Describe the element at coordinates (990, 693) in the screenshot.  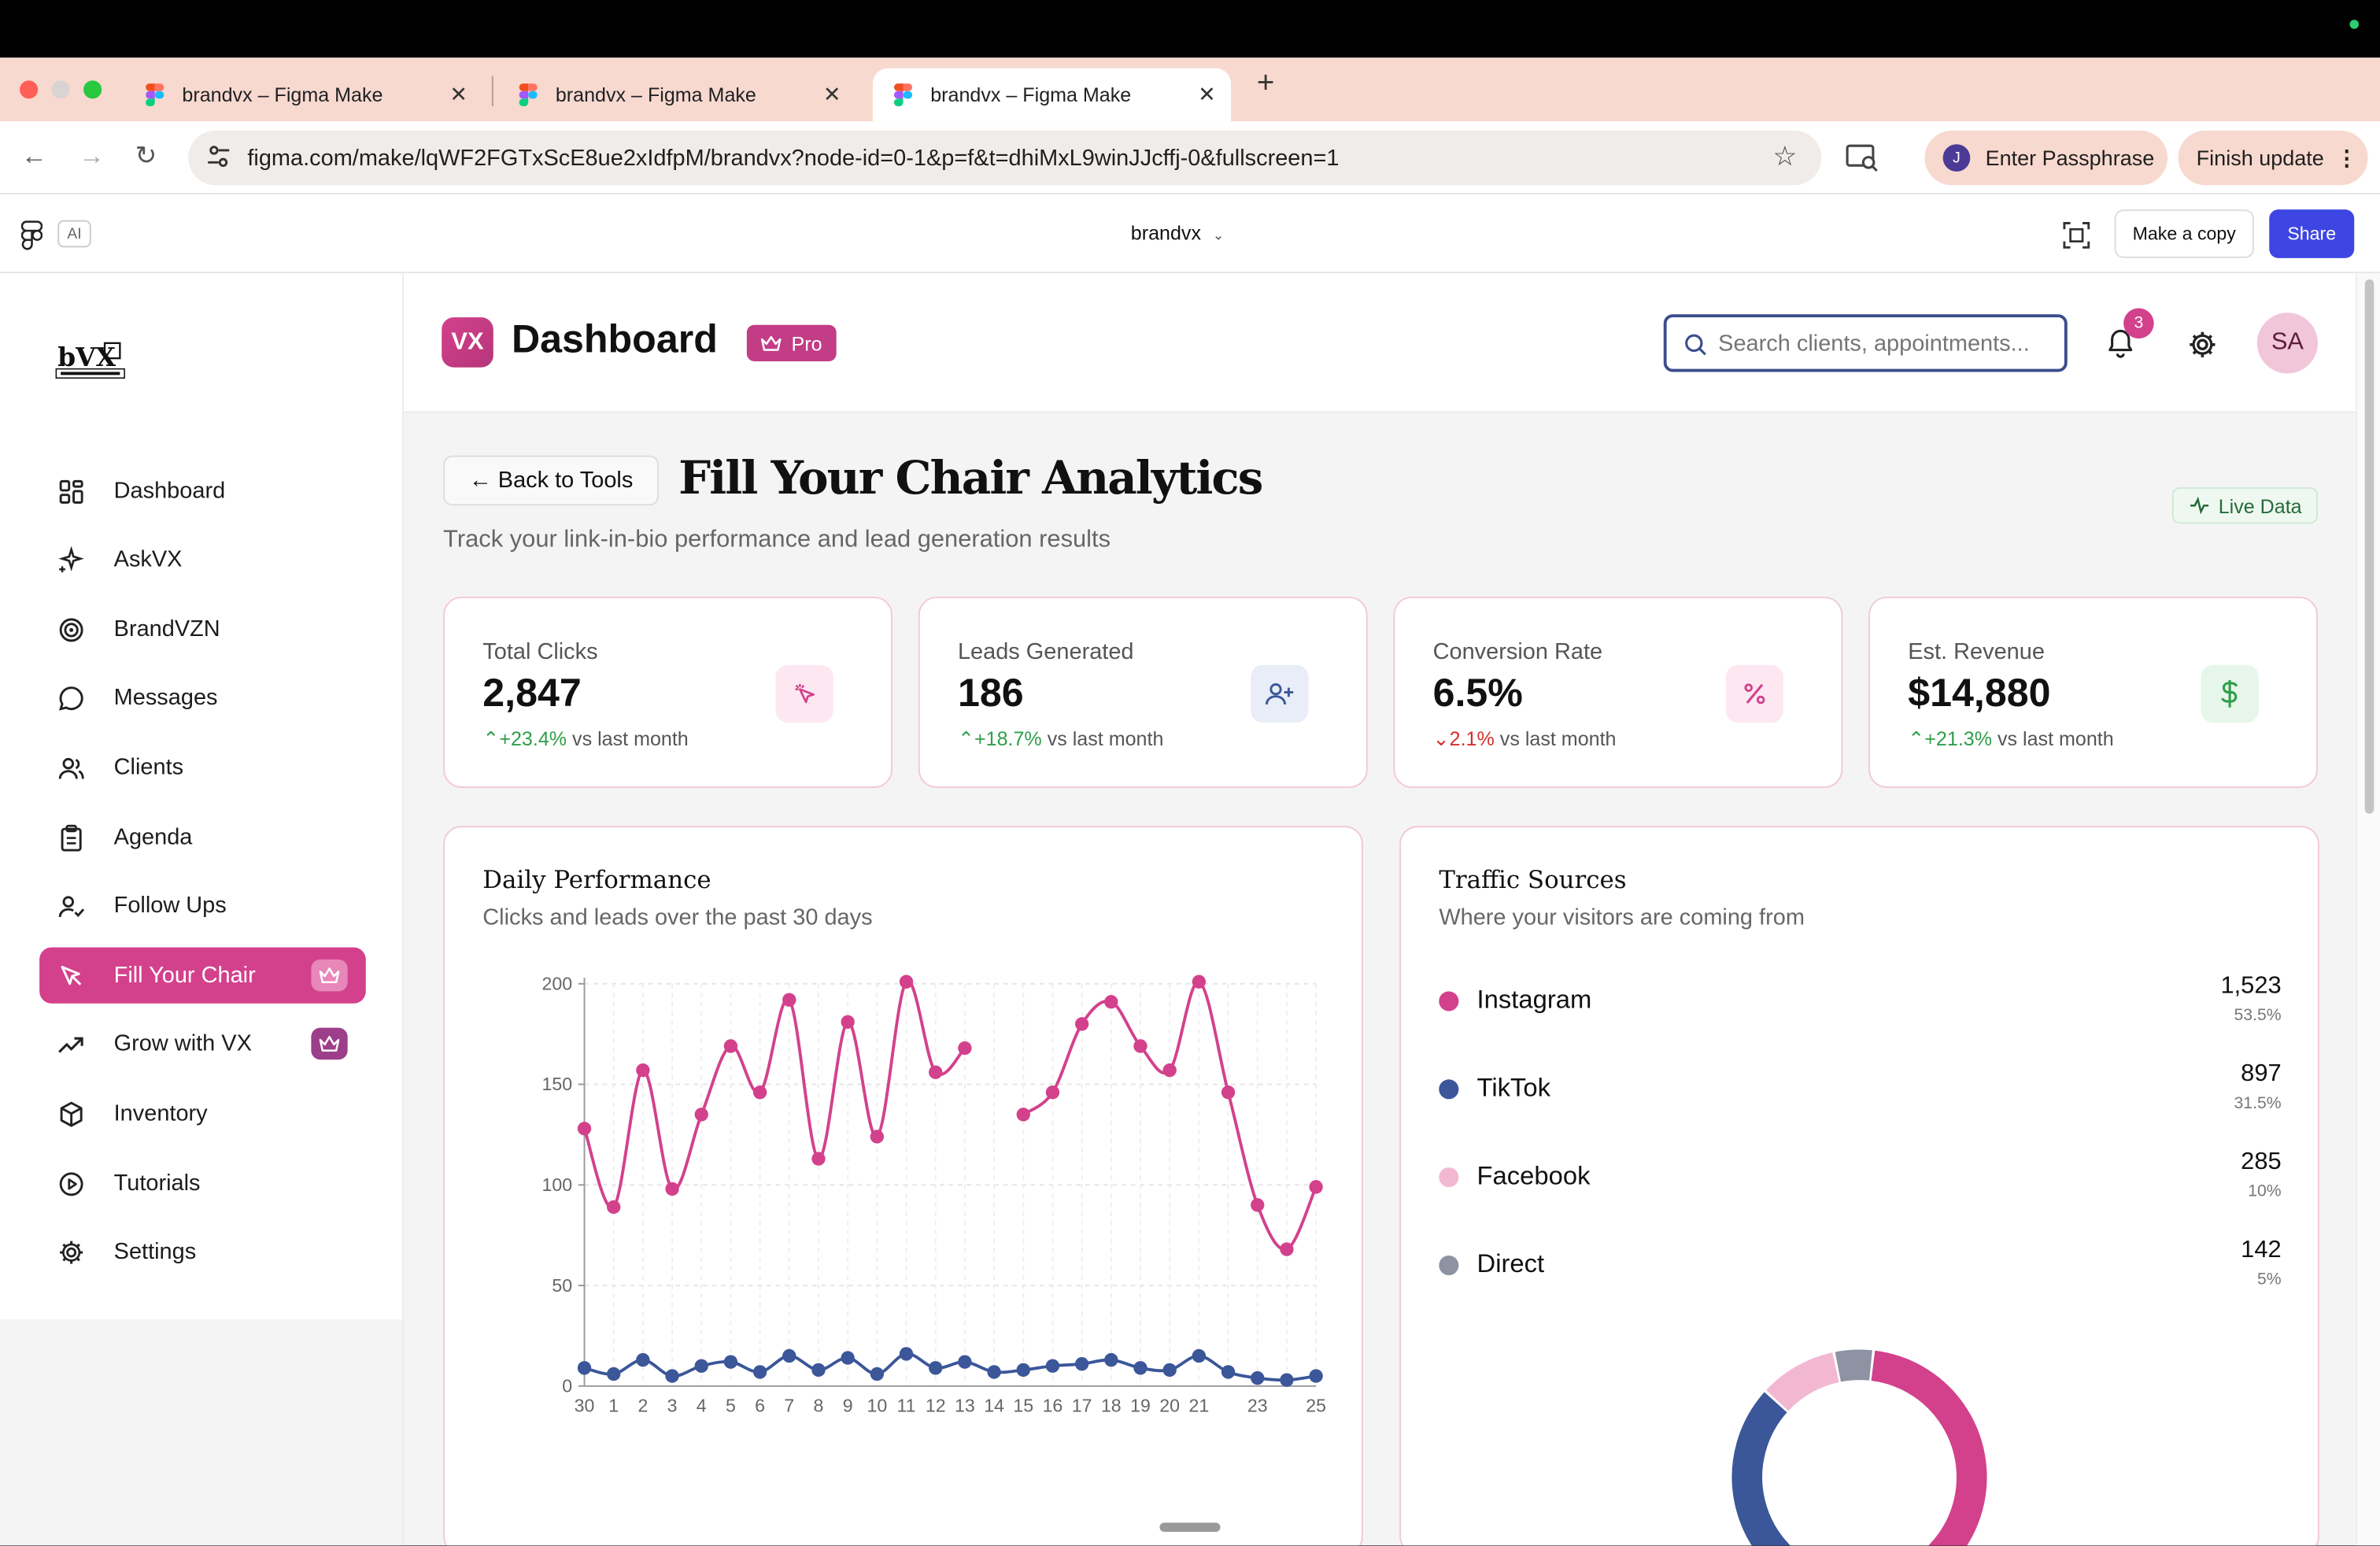
I see `stat-value: 186` at that location.